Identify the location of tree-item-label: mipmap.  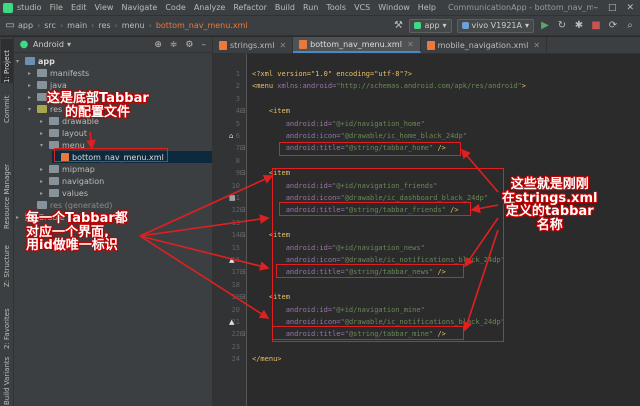
(78, 169).